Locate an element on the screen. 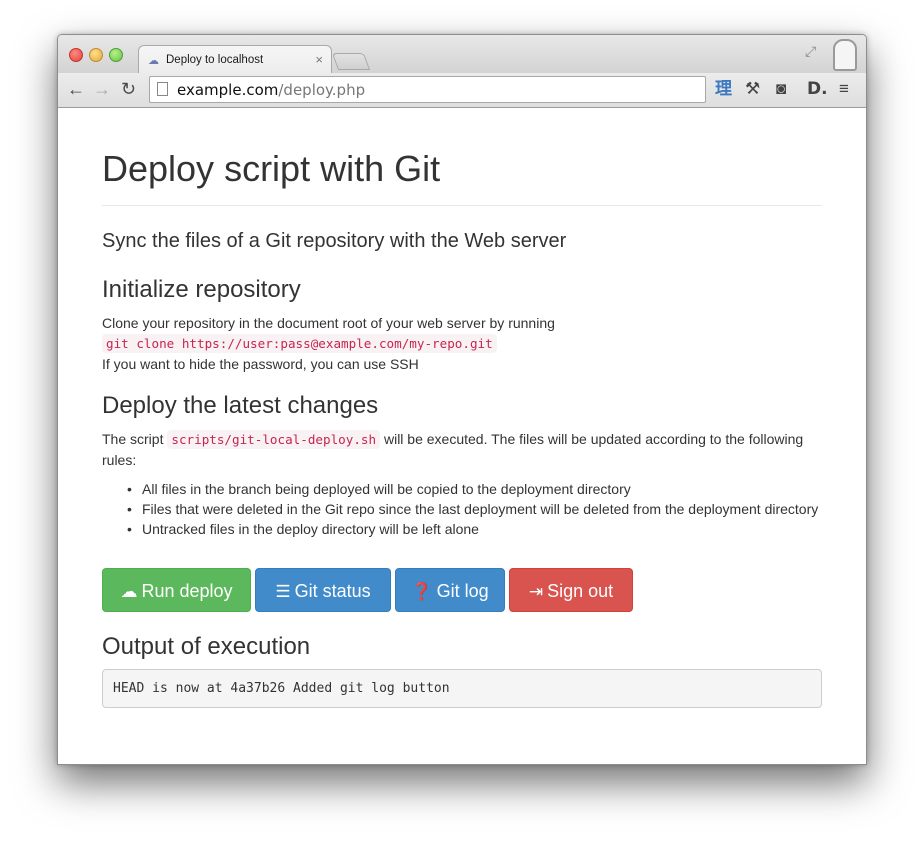 The width and height of the screenshot is (922, 843). page-icon is located at coordinates (162, 89).